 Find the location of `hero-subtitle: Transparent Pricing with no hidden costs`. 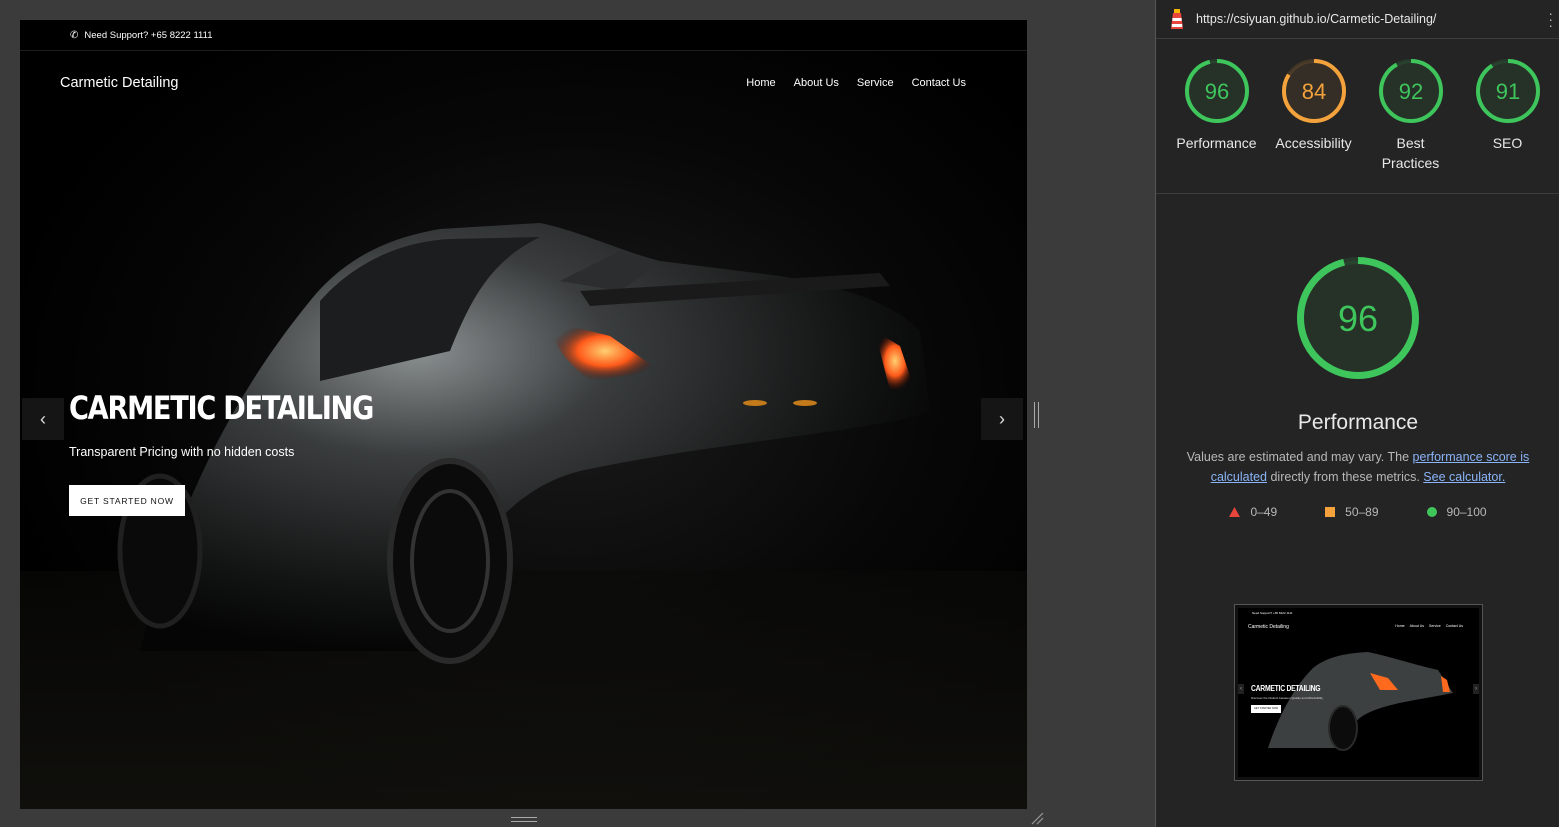

hero-subtitle: Transparent Pricing with no hidden costs is located at coordinates (182, 452).